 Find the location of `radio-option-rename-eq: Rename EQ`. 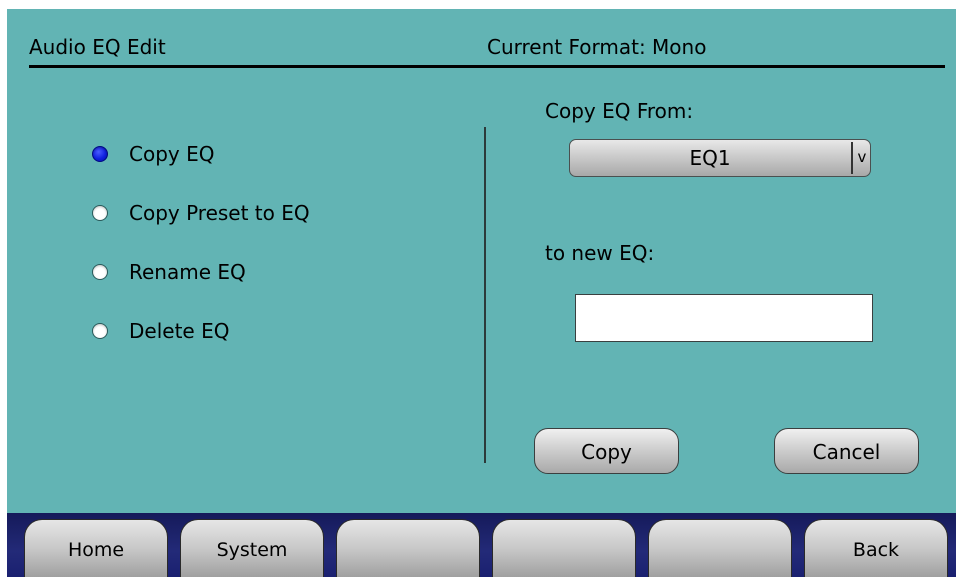

radio-option-rename-eq: Rename EQ is located at coordinates (169, 272).